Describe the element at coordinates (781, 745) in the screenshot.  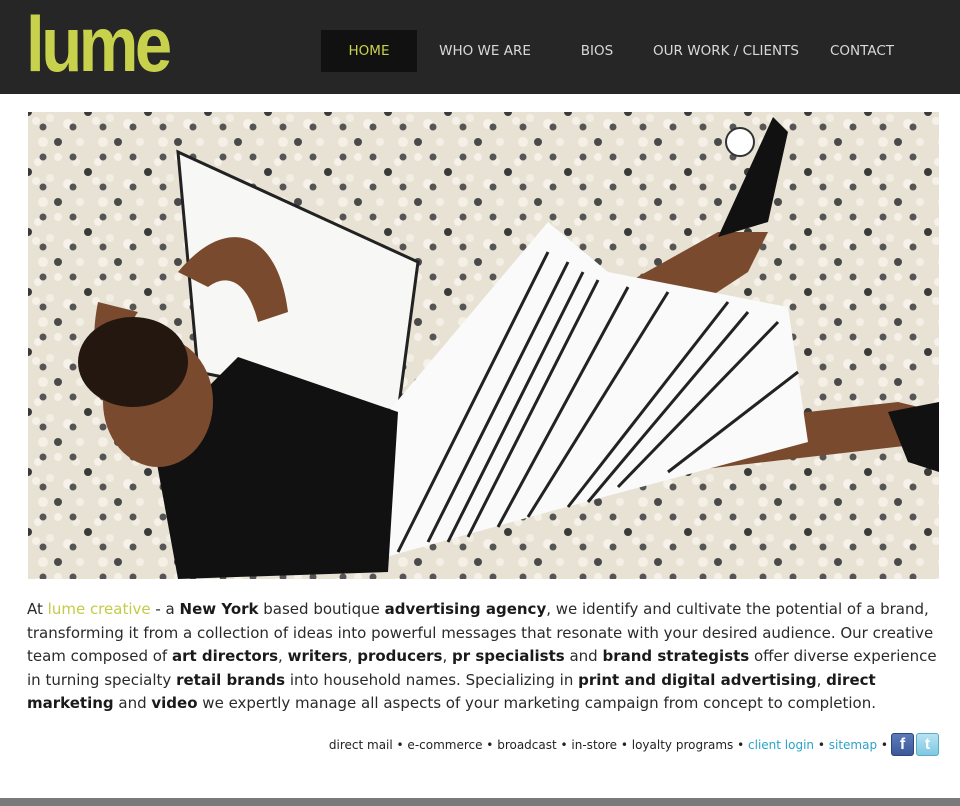
I see `client-login-link: client login` at that location.